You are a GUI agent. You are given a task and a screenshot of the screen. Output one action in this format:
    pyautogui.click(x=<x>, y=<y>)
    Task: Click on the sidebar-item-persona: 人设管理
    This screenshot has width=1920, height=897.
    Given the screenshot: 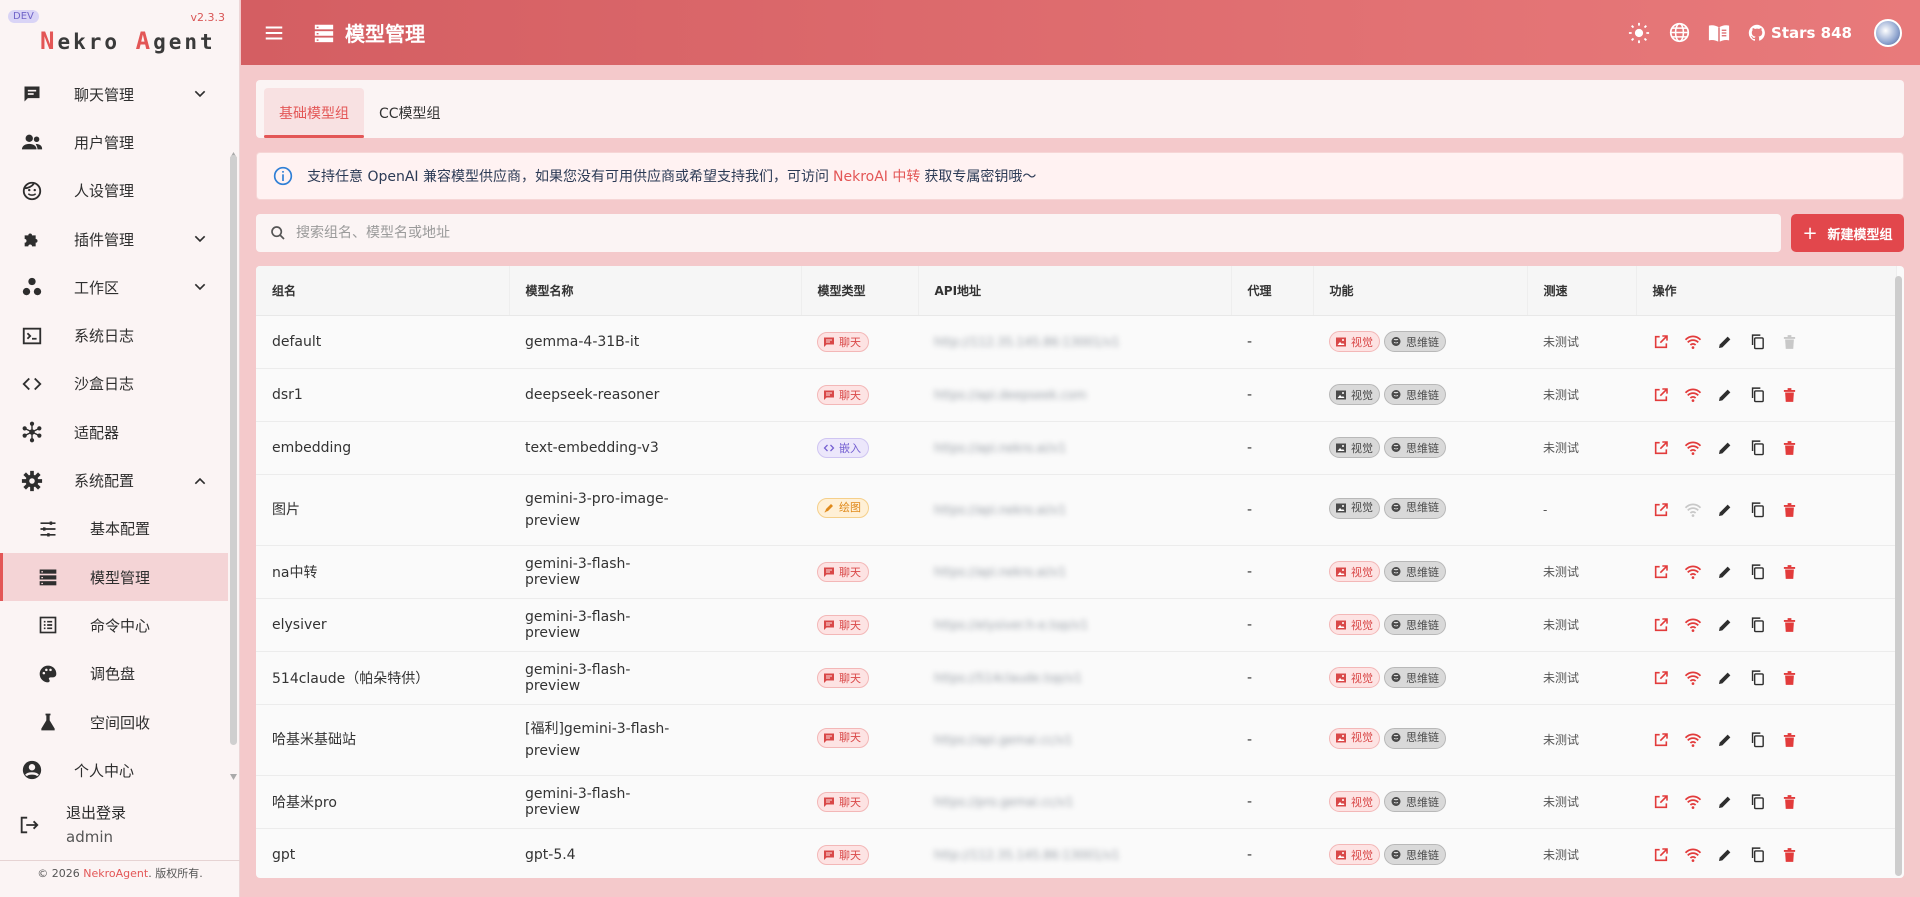 What is the action you would take?
    pyautogui.click(x=114, y=191)
    